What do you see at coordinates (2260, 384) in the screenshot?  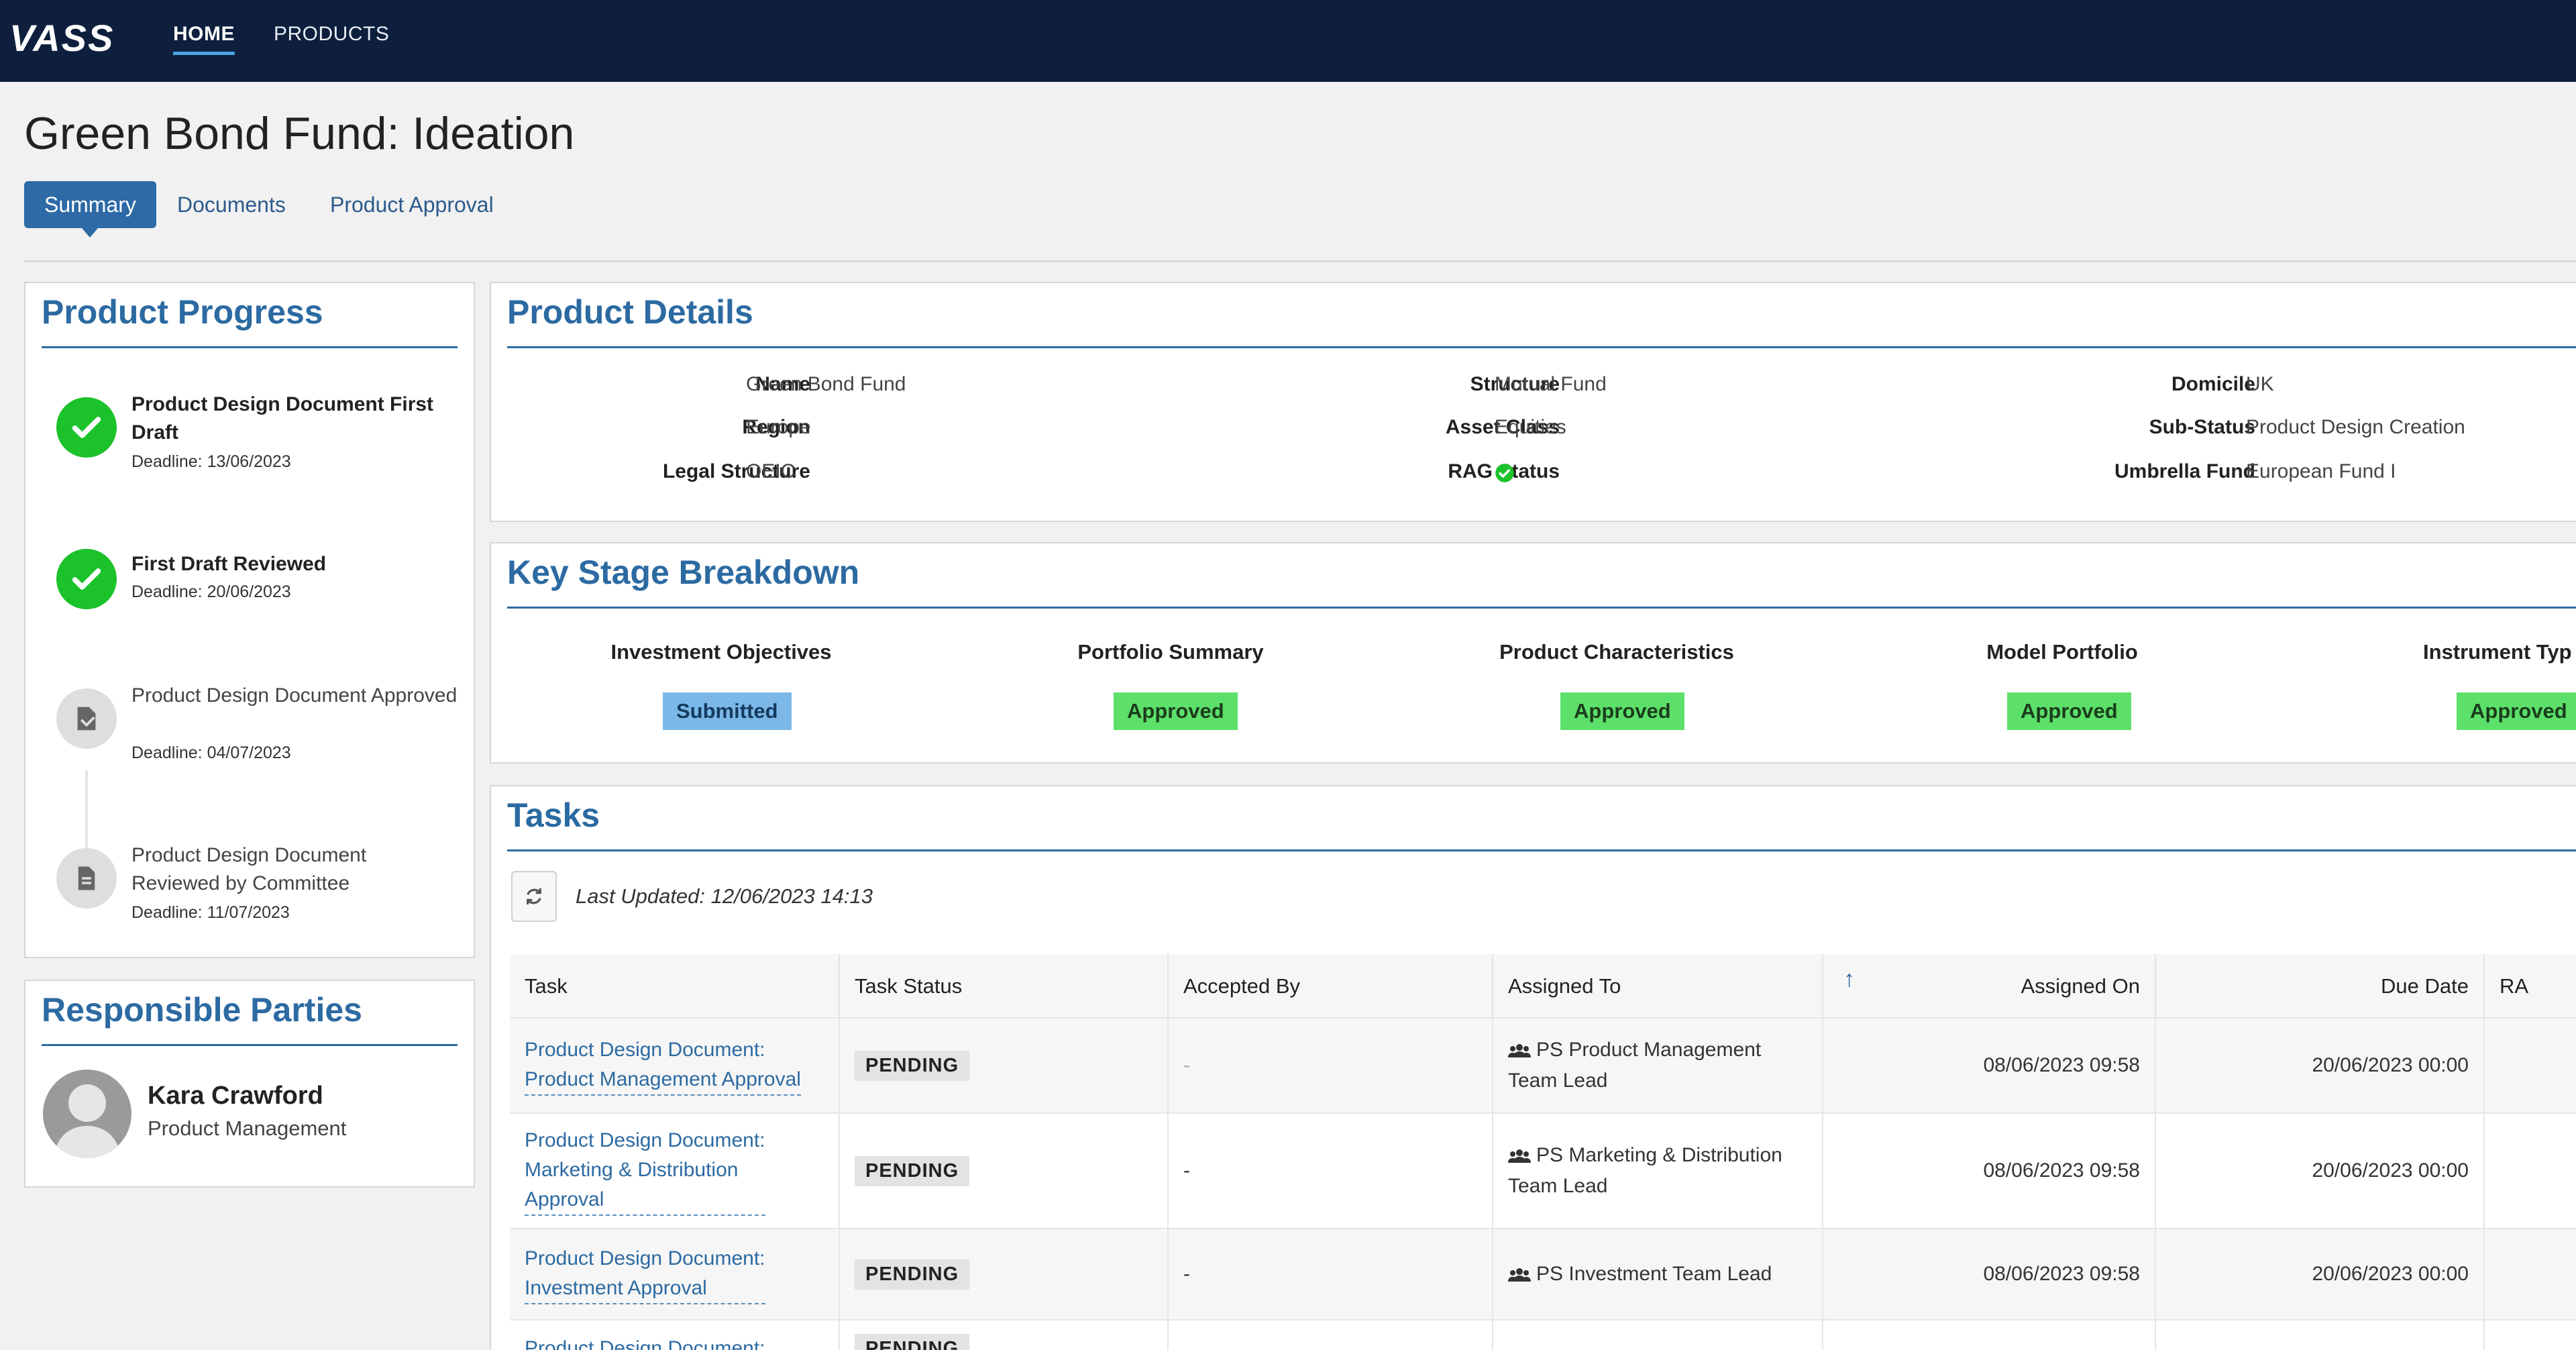 I see `domicile-value: UK` at bounding box center [2260, 384].